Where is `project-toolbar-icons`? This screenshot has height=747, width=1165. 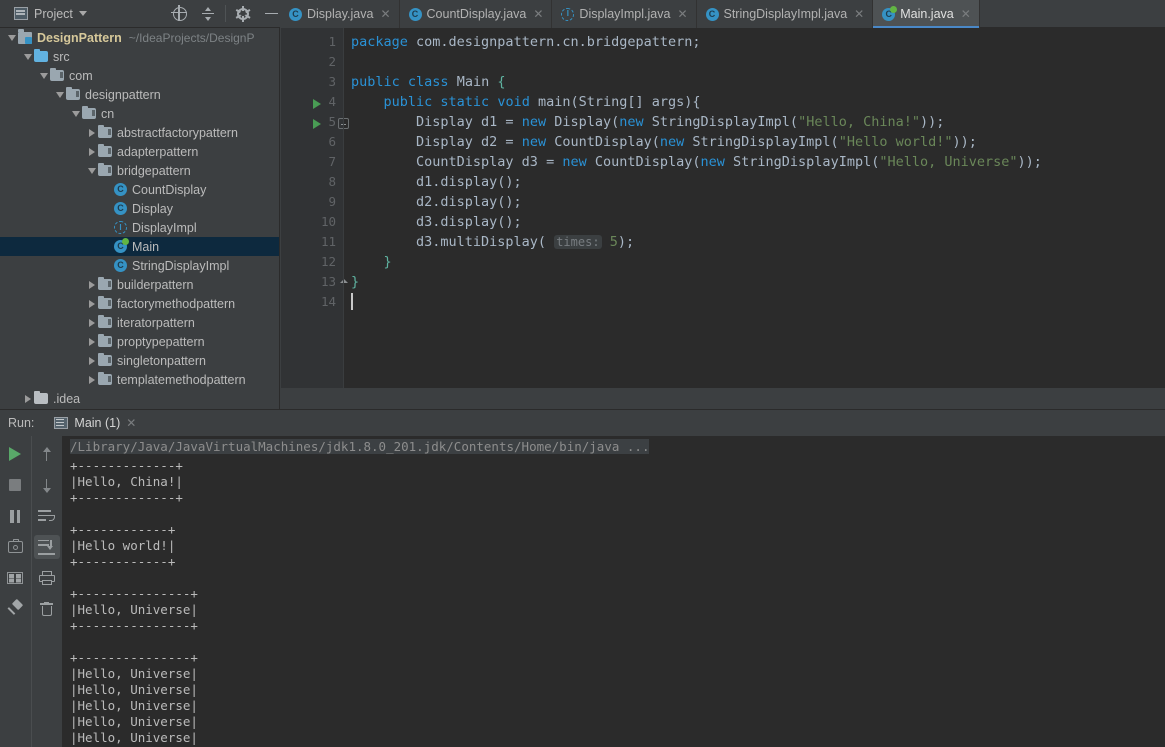 project-toolbar-icons is located at coordinates (225, 13).